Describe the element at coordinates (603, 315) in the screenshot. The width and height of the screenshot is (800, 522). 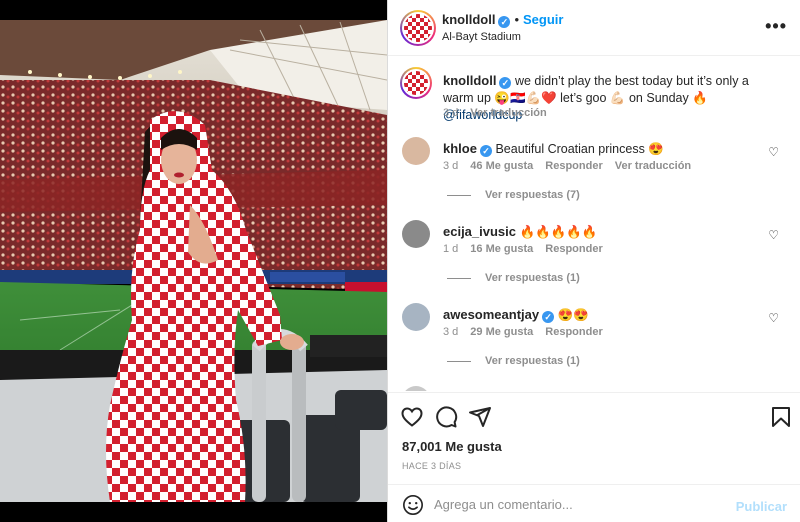
I see `comment-text: awesomeantjay ✓ 😍😍` at that location.